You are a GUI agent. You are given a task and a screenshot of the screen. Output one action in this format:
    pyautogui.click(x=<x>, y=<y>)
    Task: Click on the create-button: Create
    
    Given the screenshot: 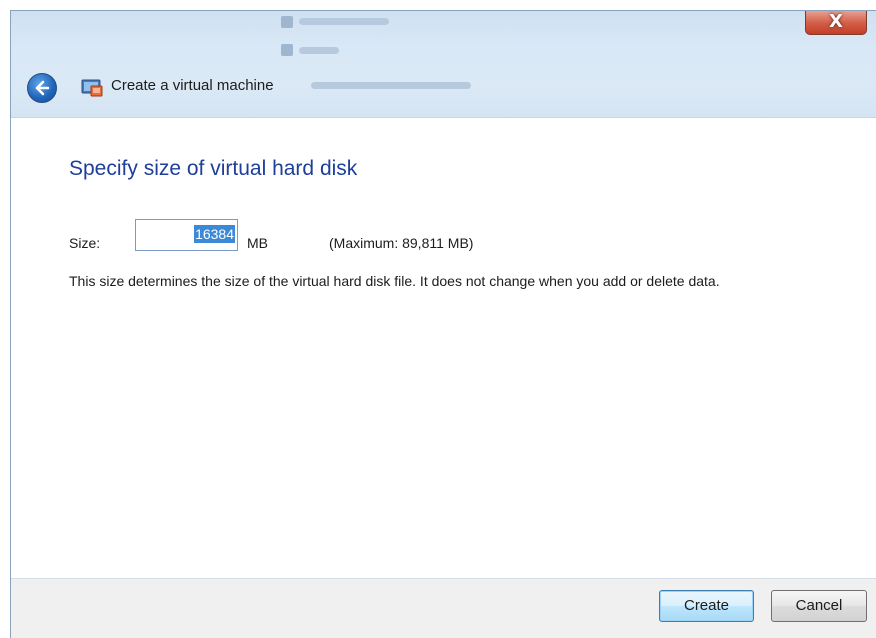 What is the action you would take?
    pyautogui.click(x=706, y=606)
    